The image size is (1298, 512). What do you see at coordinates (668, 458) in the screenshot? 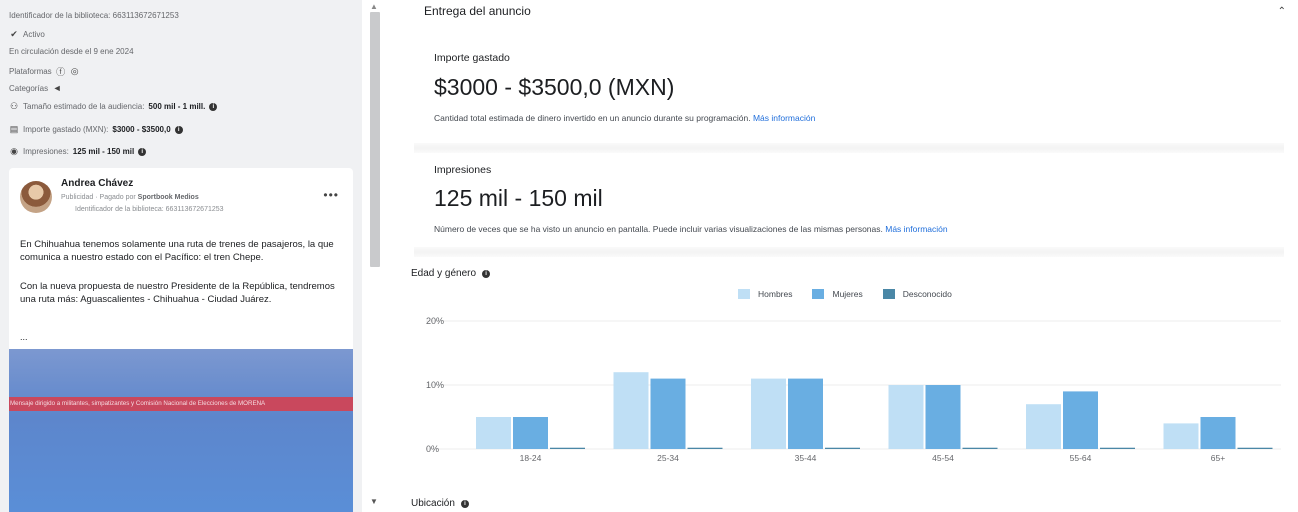
I see `x-tick-label: 25-34` at bounding box center [668, 458].